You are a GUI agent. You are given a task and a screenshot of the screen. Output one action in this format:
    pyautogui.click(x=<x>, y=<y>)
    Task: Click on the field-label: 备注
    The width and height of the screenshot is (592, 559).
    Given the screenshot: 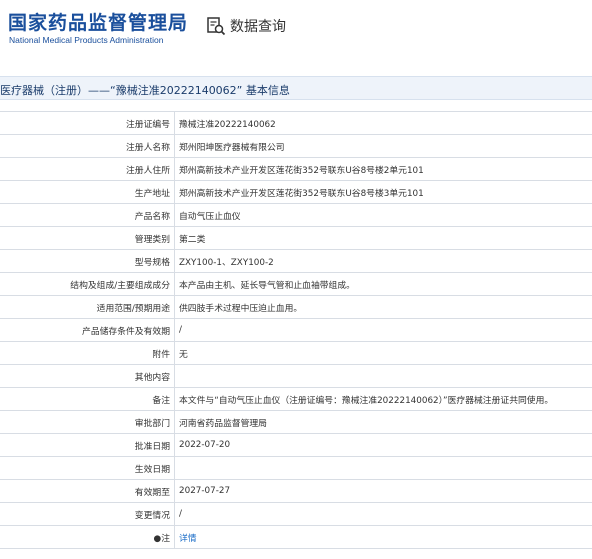 What is the action you would take?
    pyautogui.click(x=87, y=399)
    